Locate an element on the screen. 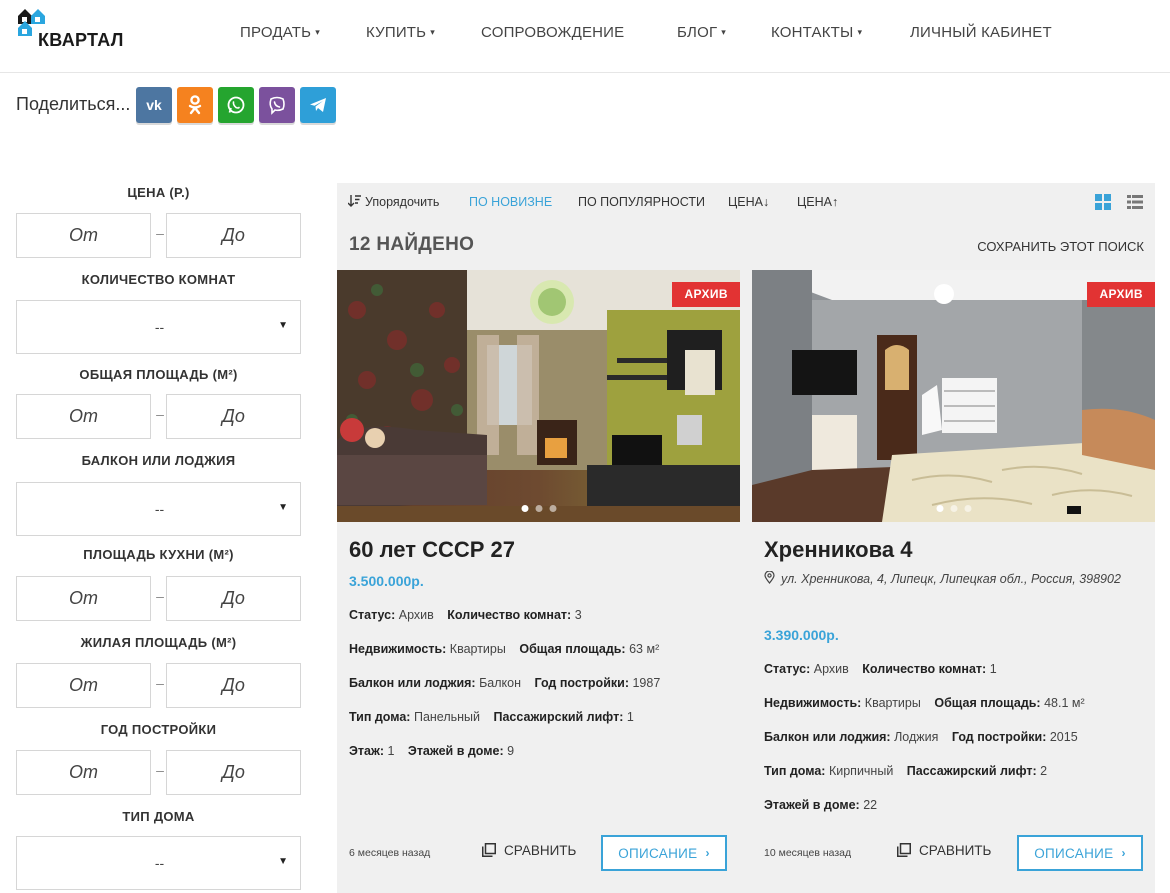 The height and width of the screenshot is (893, 1170). living-area-from-input: От is located at coordinates (83, 685).